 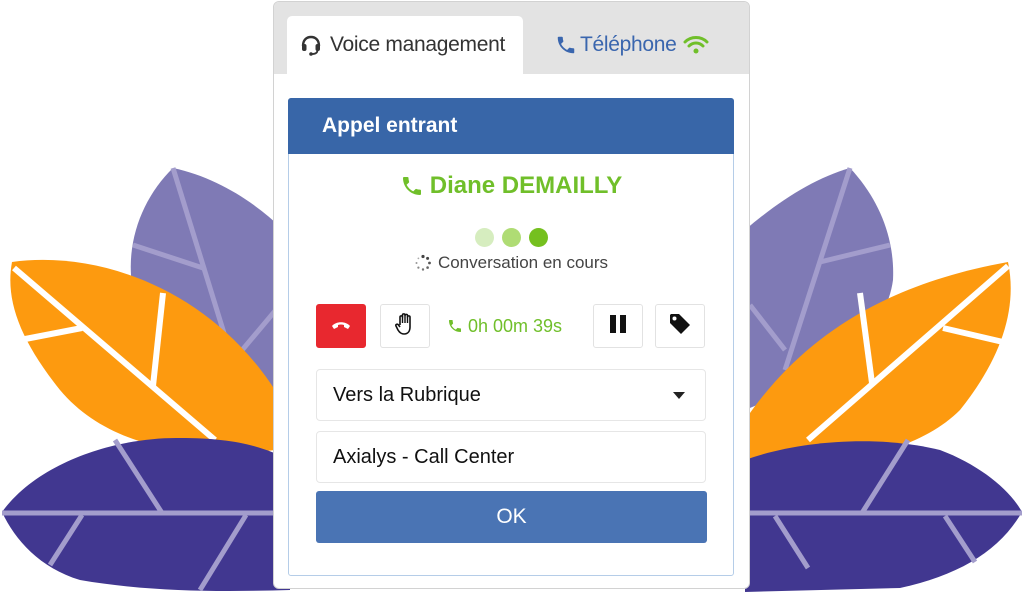 I want to click on caller-name: Diane DEMAILLY, so click(x=511, y=186).